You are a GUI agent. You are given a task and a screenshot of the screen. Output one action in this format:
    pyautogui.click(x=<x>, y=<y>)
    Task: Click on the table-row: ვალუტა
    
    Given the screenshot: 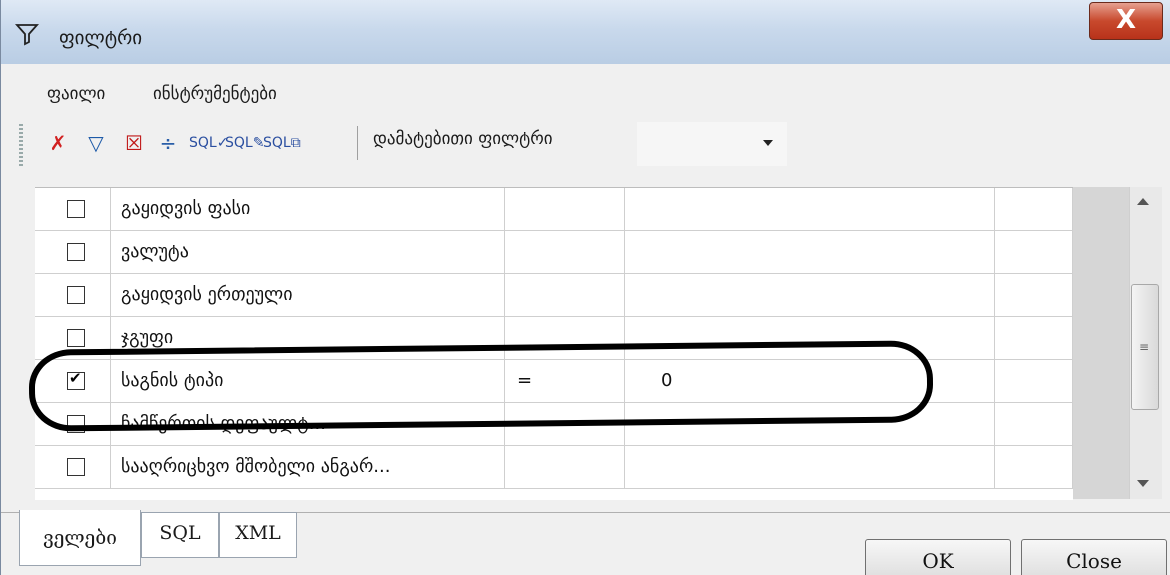 What is the action you would take?
    pyautogui.click(x=554, y=252)
    